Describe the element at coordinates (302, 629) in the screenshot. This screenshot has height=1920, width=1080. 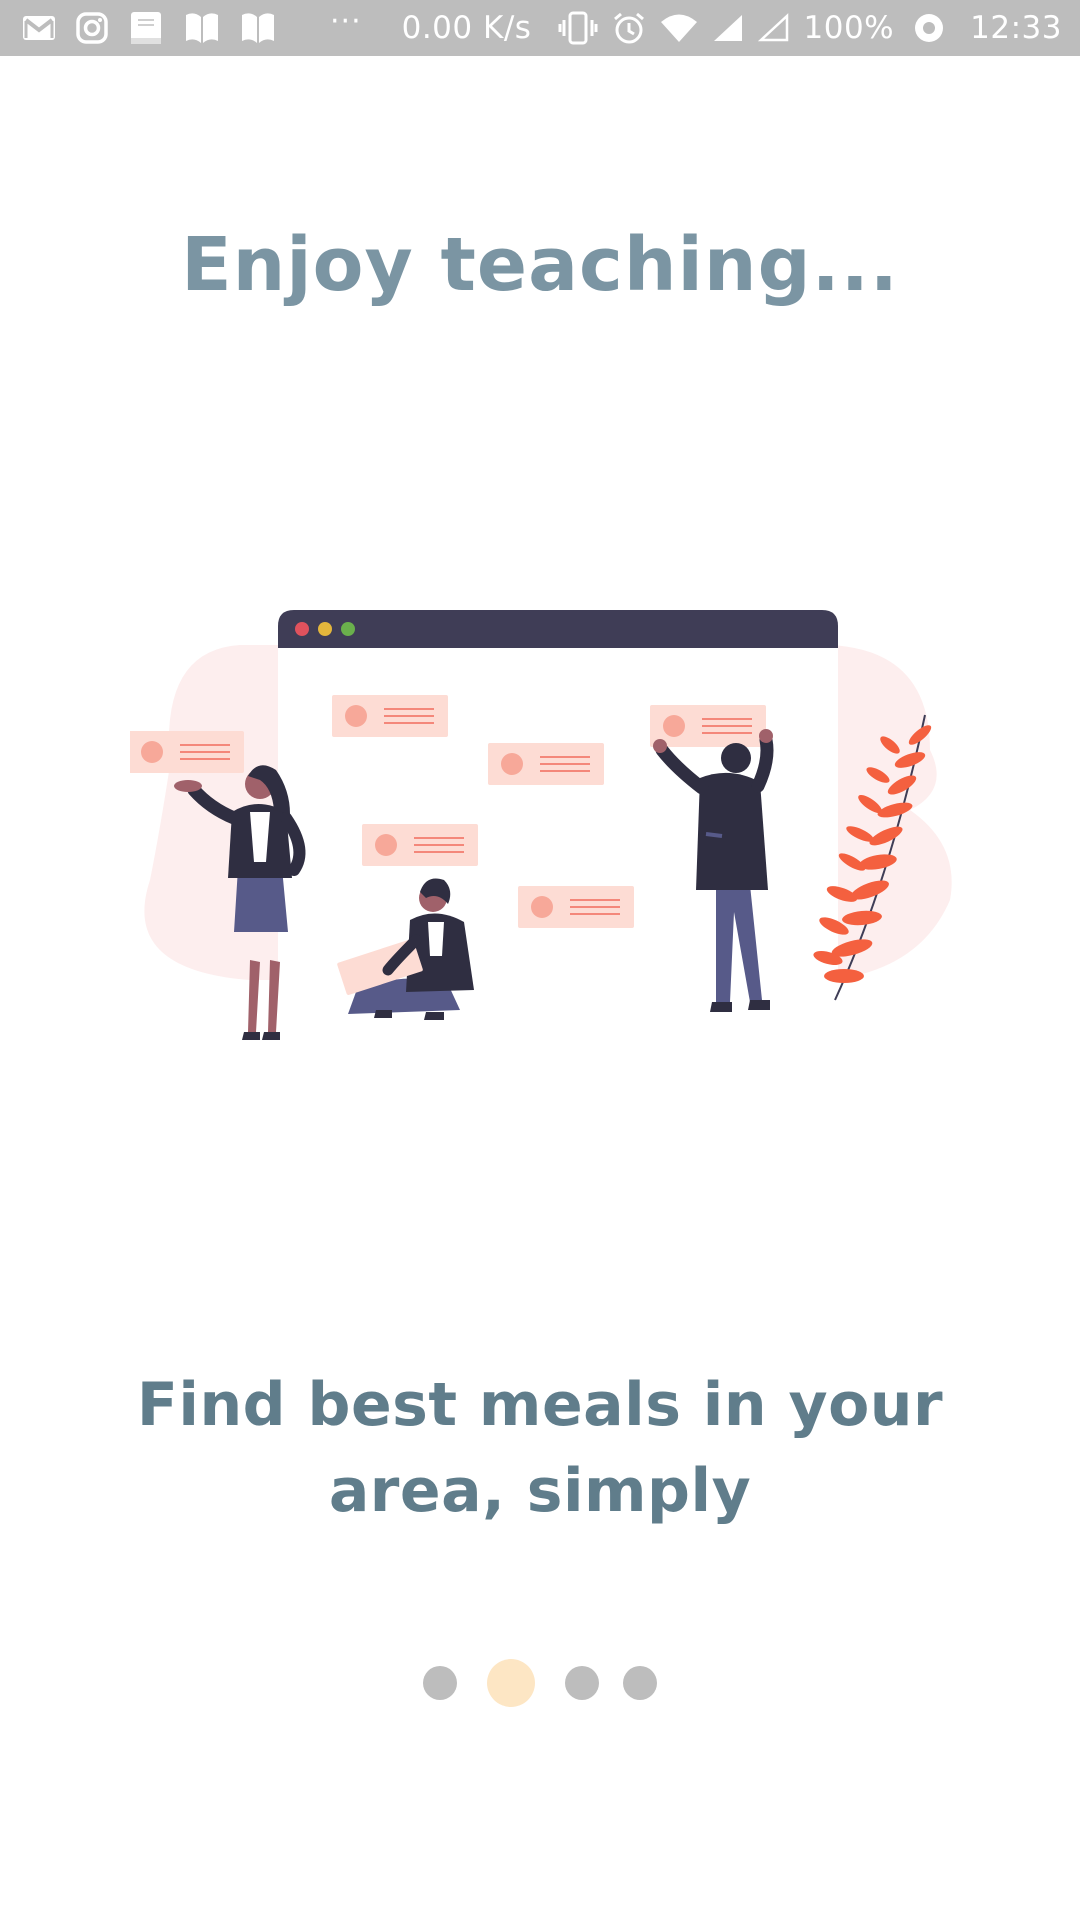
I see `window-close-dot` at that location.